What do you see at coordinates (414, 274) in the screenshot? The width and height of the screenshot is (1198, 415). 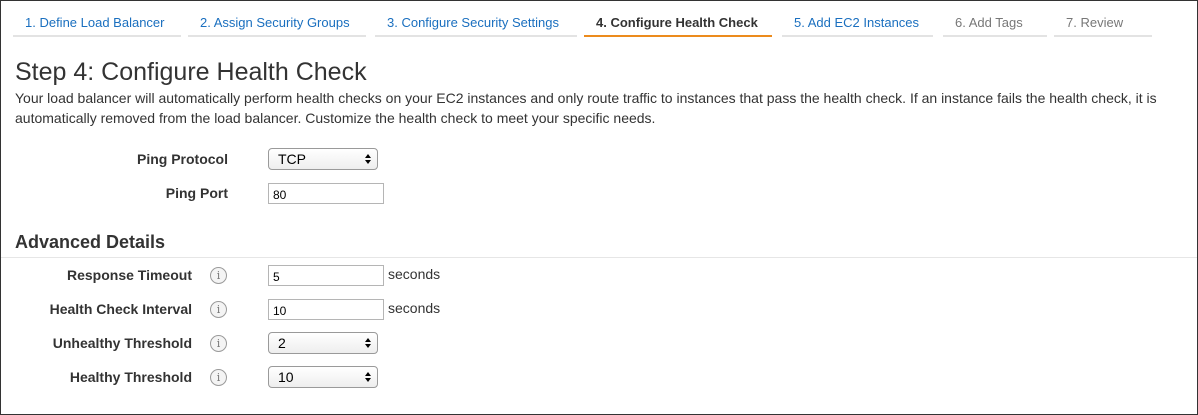 I see `response-timeout-unit: seconds` at bounding box center [414, 274].